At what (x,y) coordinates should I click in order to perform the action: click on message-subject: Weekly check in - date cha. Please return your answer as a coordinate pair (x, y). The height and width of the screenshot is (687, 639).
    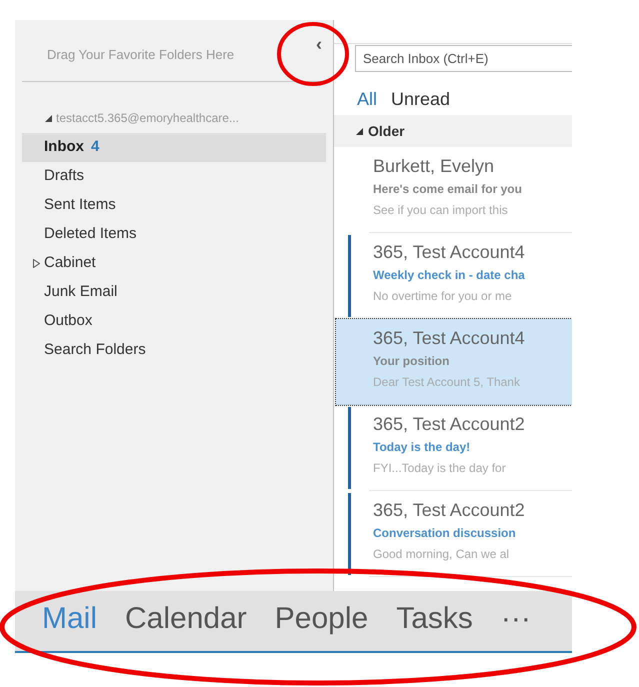
    Looking at the image, I should click on (449, 275).